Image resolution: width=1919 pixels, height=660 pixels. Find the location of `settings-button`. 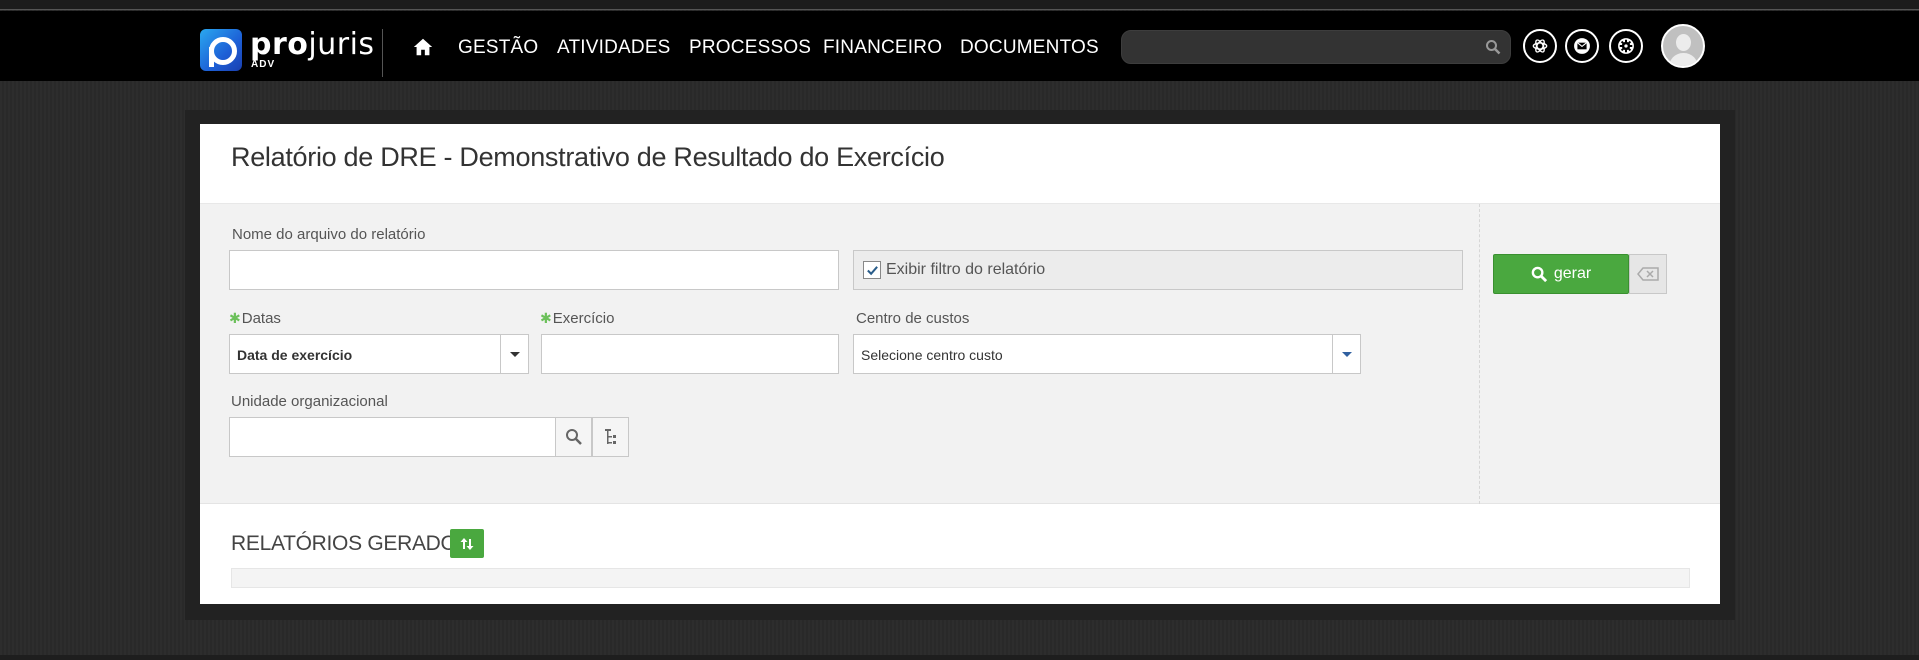

settings-button is located at coordinates (1626, 46).